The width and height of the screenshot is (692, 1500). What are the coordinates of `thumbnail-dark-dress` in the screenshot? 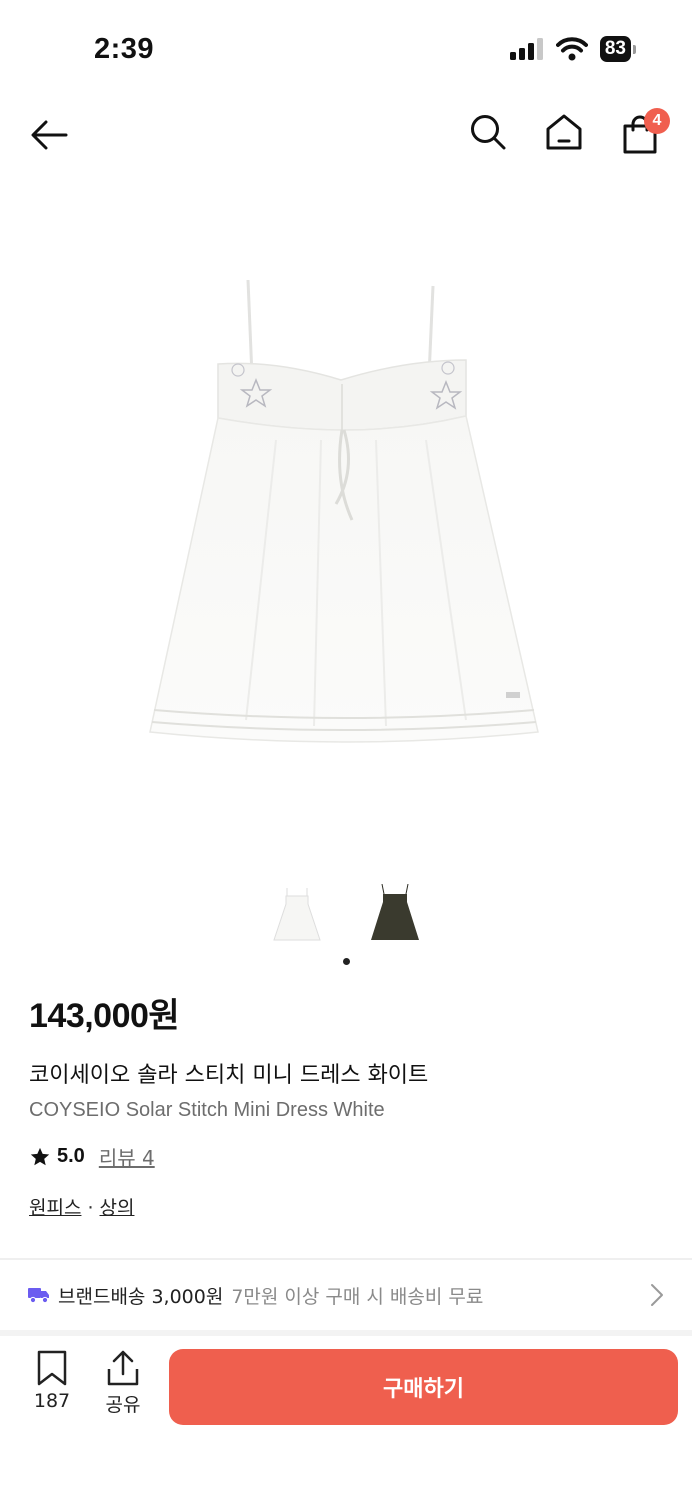 It's located at (395, 914).